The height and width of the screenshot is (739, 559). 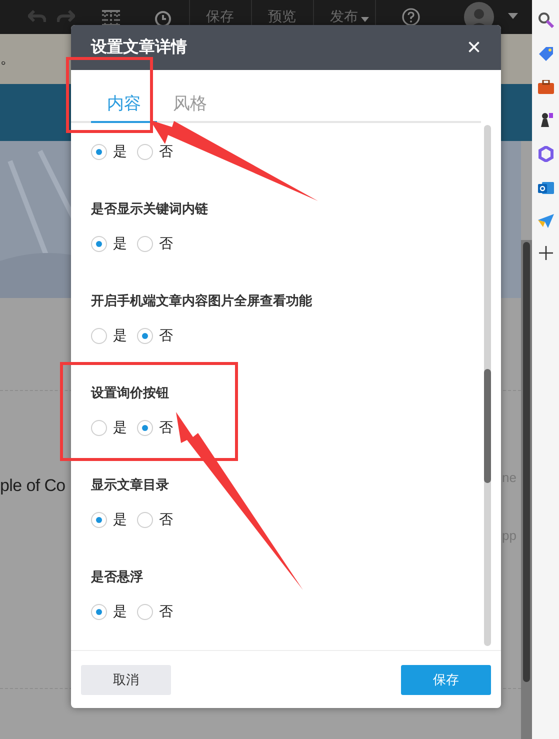 What do you see at coordinates (545, 253) in the screenshot?
I see `plus-icon` at bounding box center [545, 253].